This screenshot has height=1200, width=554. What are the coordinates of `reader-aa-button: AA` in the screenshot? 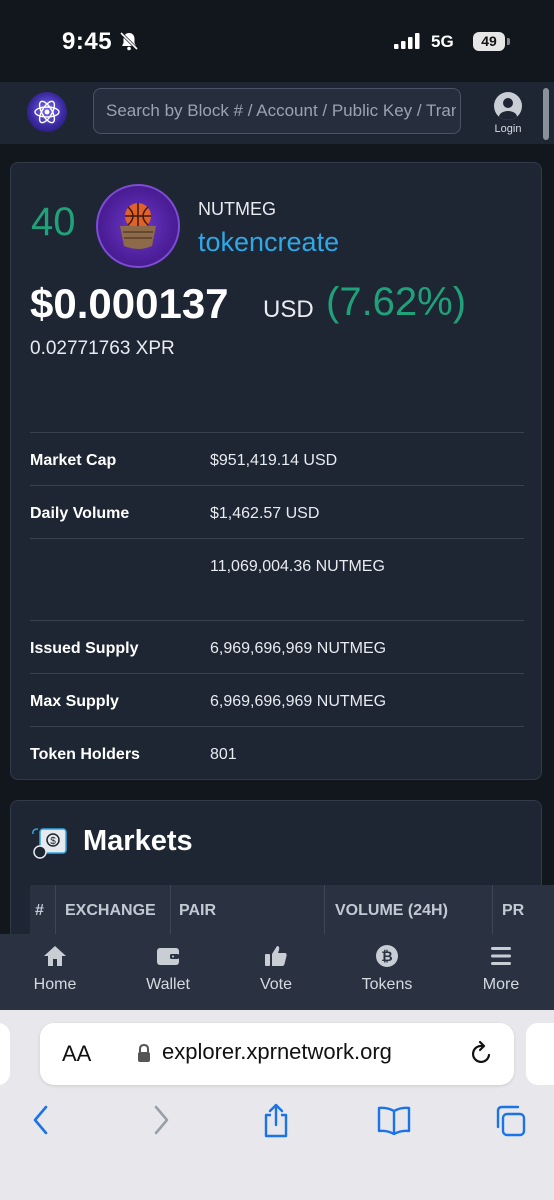 It's located at (76, 1054).